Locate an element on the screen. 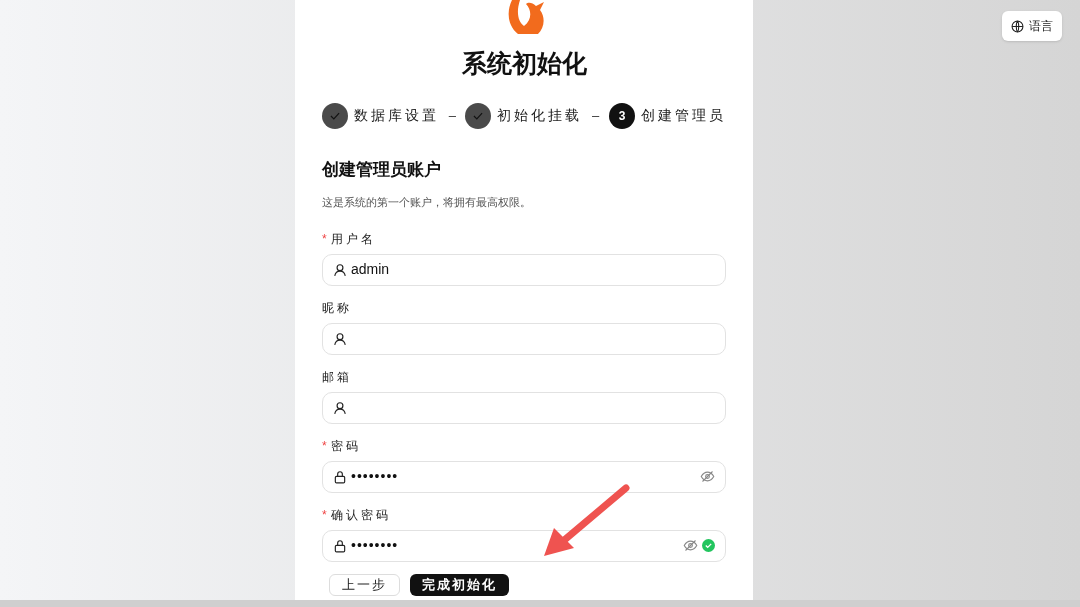 The width and height of the screenshot is (1080, 607). field-label: 密码 is located at coordinates (345, 446).